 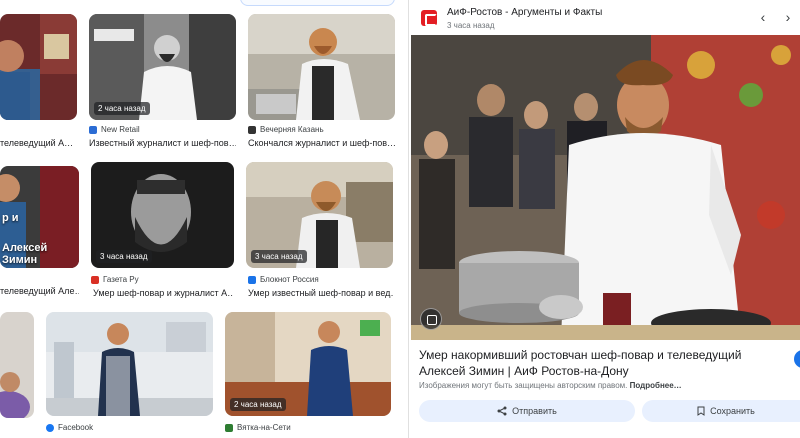 What do you see at coordinates (286, 129) in the screenshot?
I see `result-source: Вечерняя Казань` at bounding box center [286, 129].